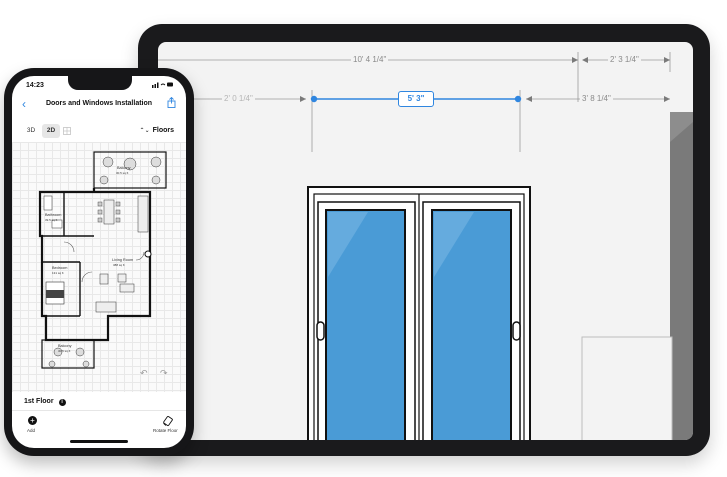 The height and width of the screenshot is (477, 727). I want to click on add-label: Add, so click(31, 430).